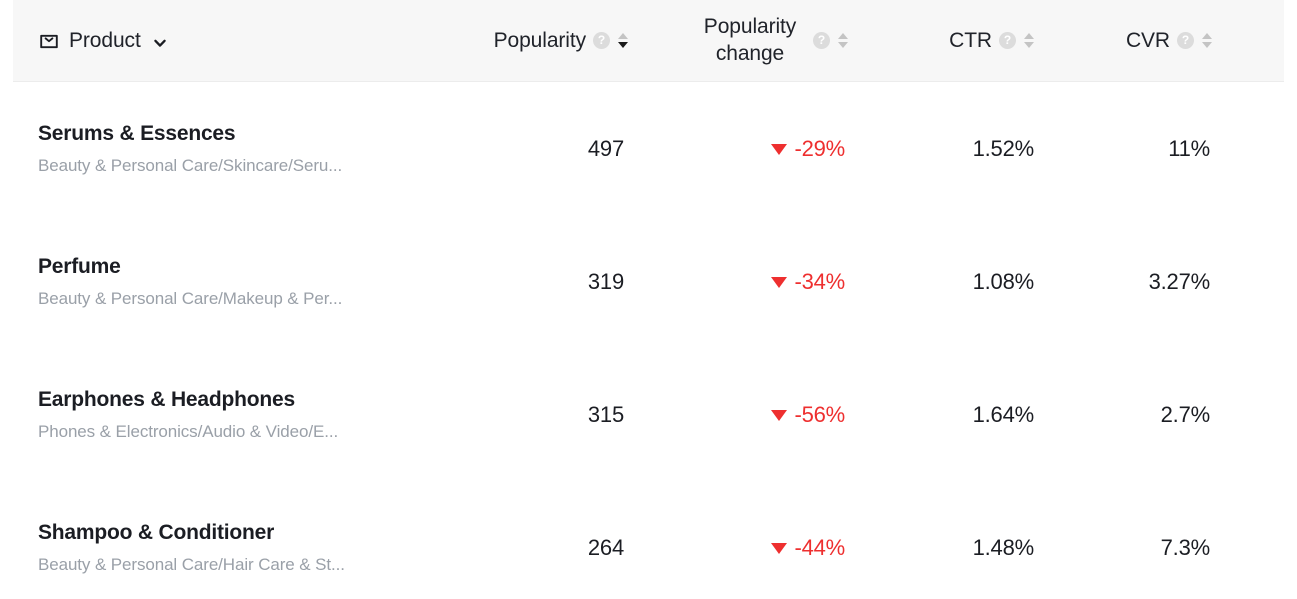 This screenshot has width=1297, height=599. Describe the element at coordinates (1147, 40) in the screenshot. I see `column-header-cvr-label: CVR` at that location.